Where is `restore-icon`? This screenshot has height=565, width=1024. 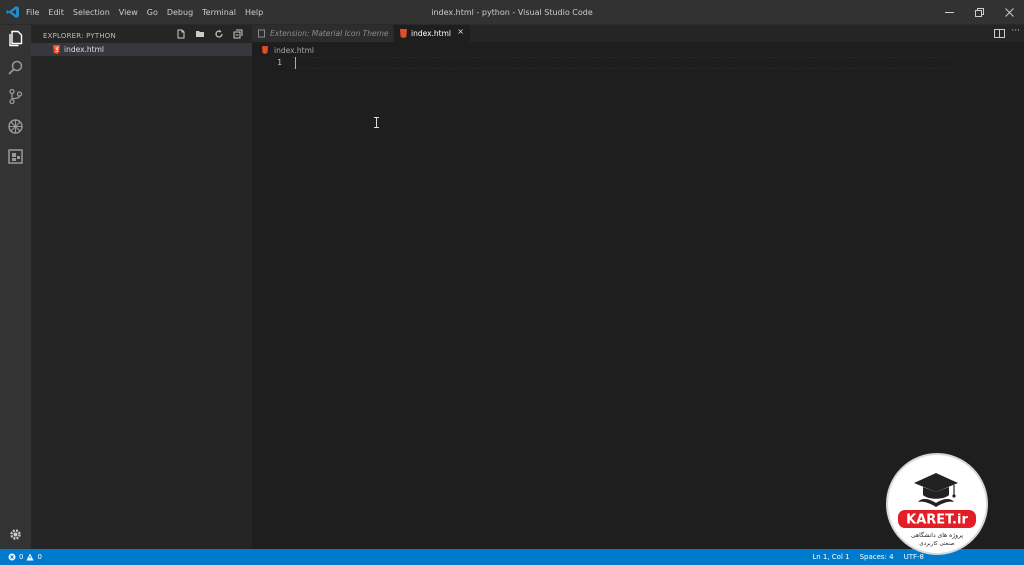 restore-icon is located at coordinates (979, 12).